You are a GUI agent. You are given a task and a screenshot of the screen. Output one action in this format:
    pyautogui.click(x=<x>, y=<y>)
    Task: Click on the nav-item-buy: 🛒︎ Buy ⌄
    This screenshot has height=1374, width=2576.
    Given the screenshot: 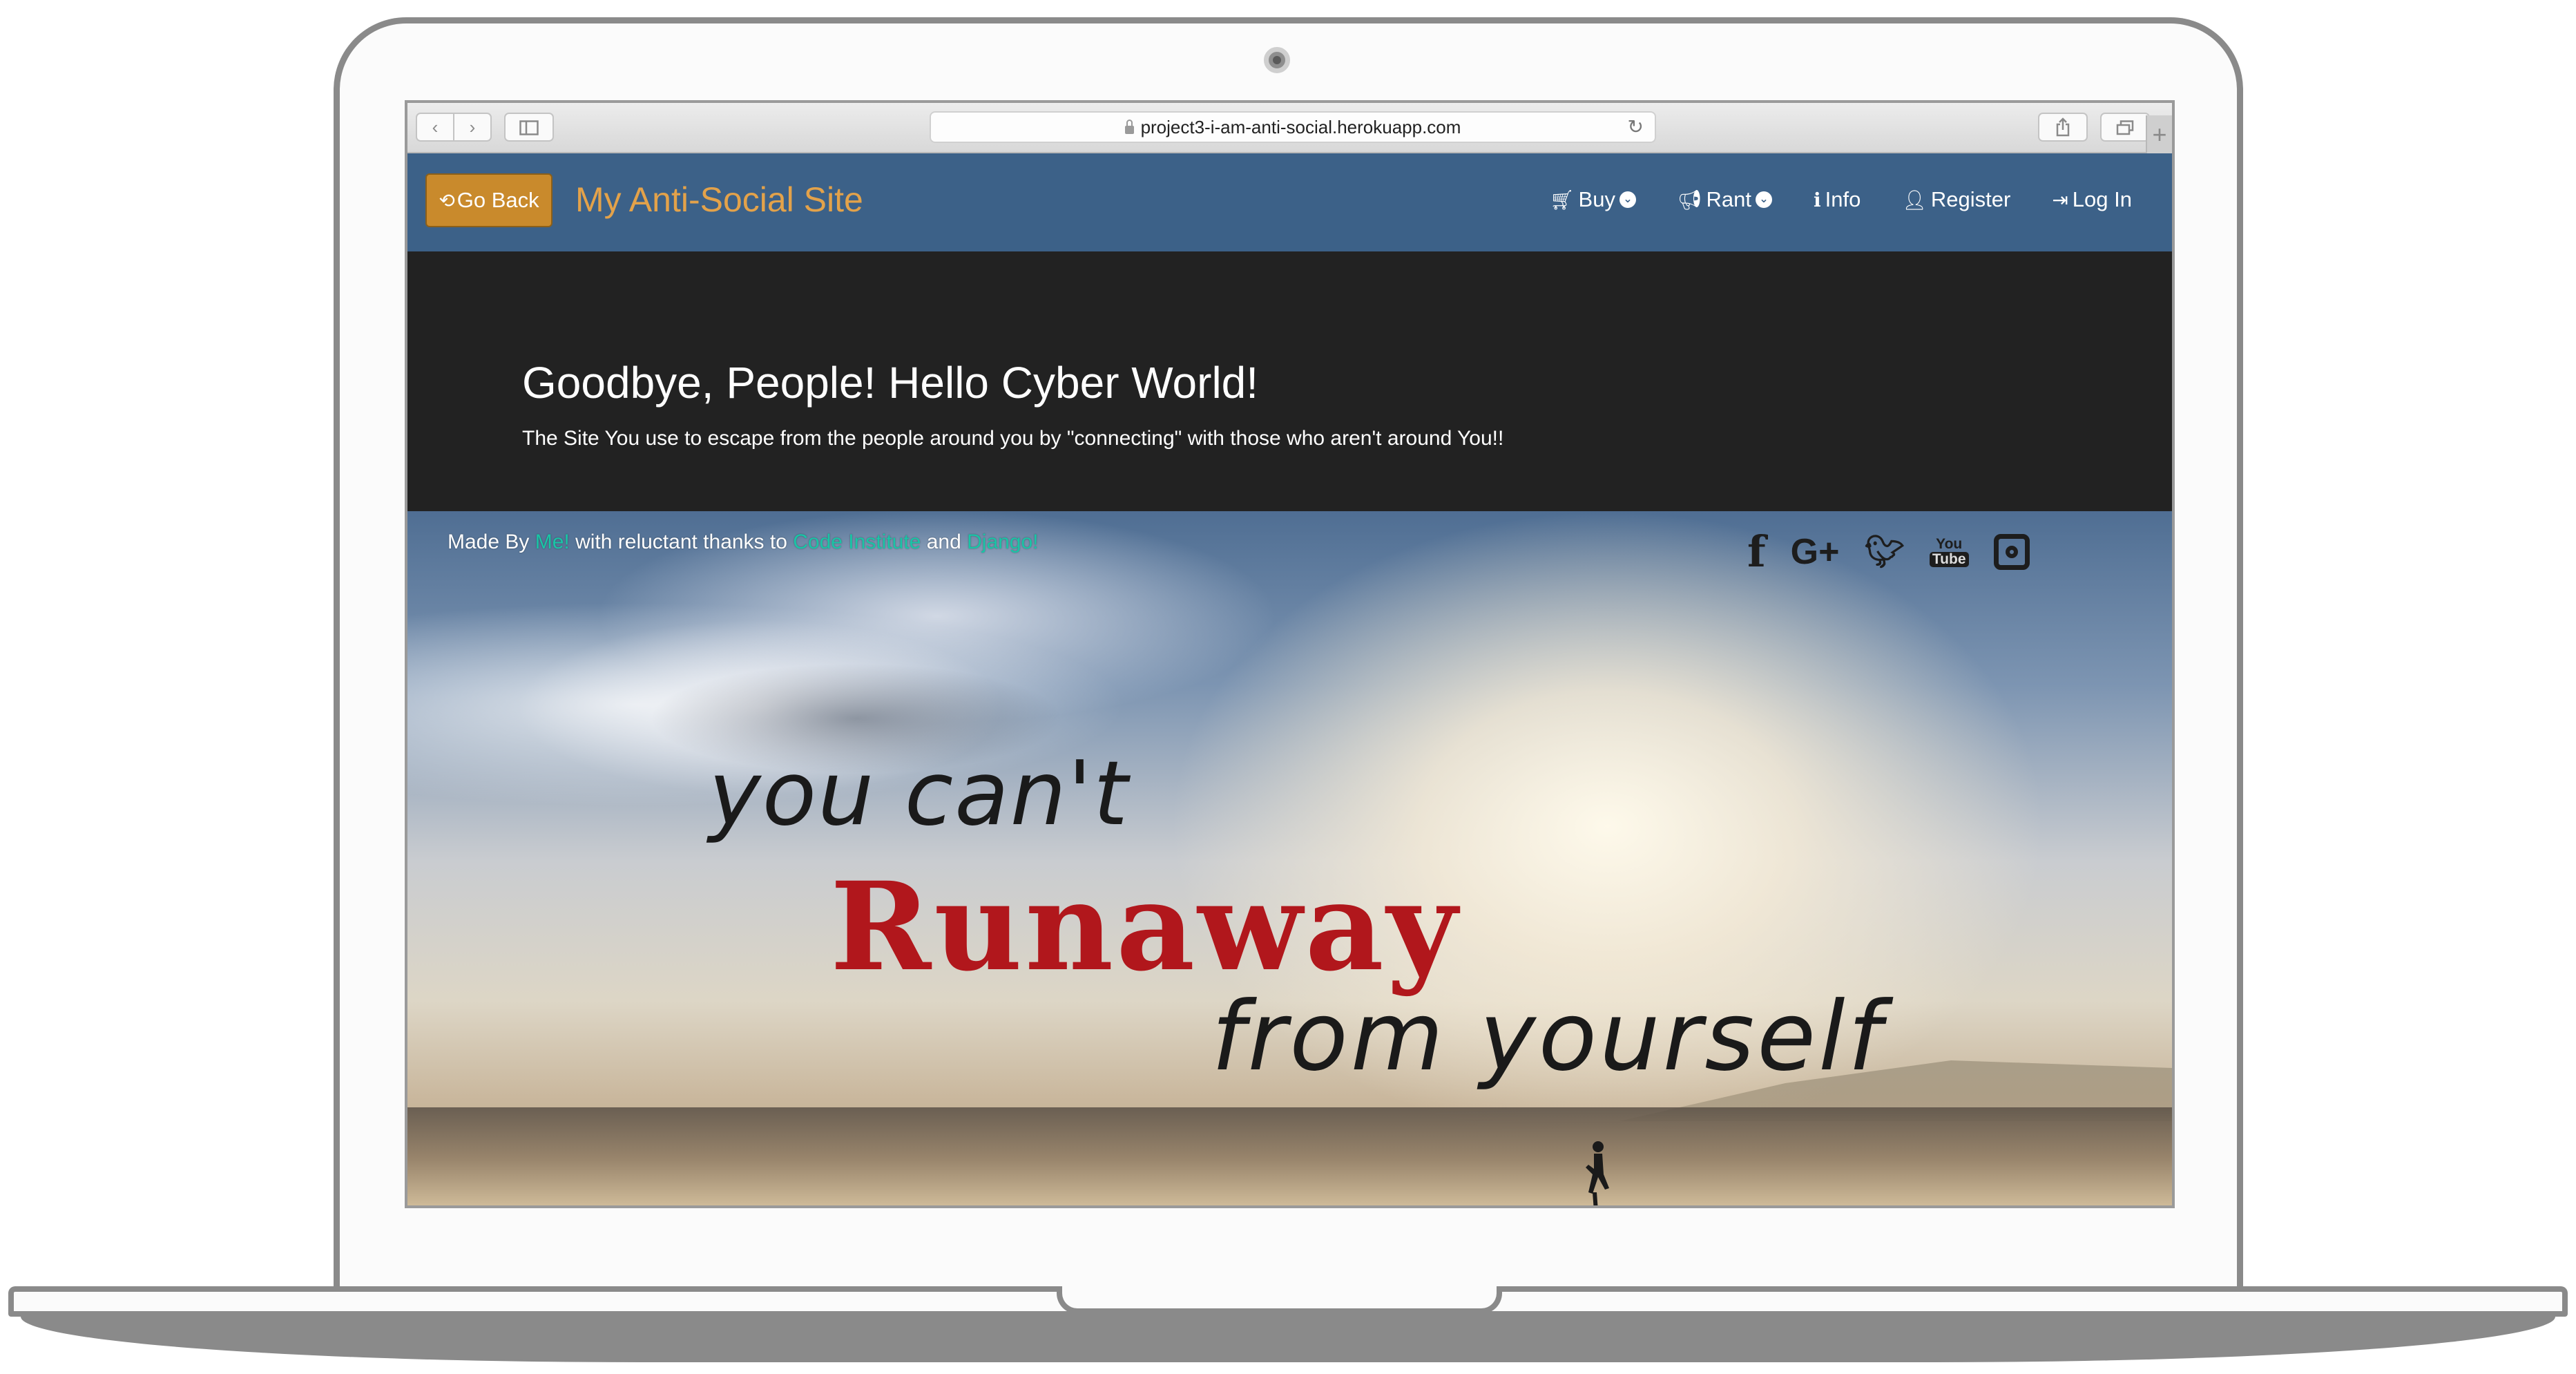 What is the action you would take?
    pyautogui.click(x=1593, y=199)
    